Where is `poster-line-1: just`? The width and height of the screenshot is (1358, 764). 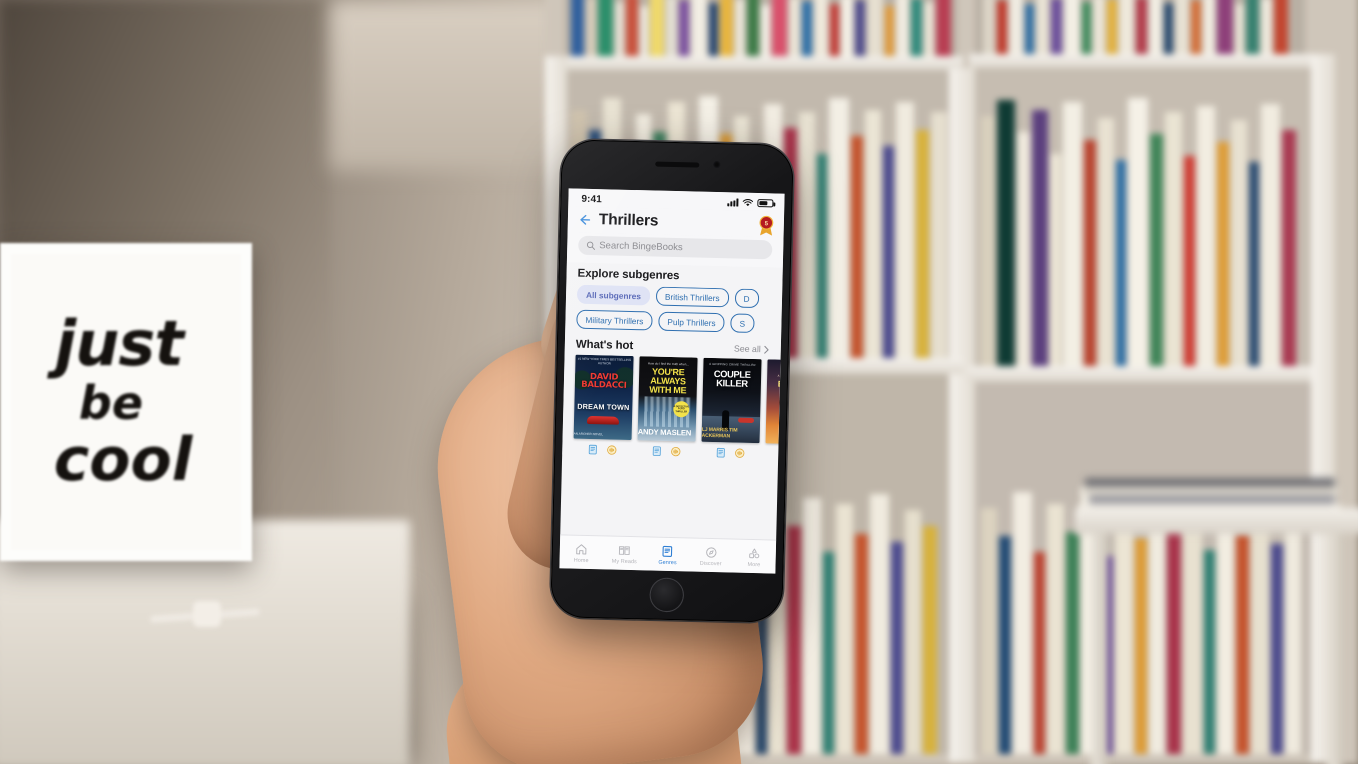
poster-line-1: just is located at coordinates (119, 344).